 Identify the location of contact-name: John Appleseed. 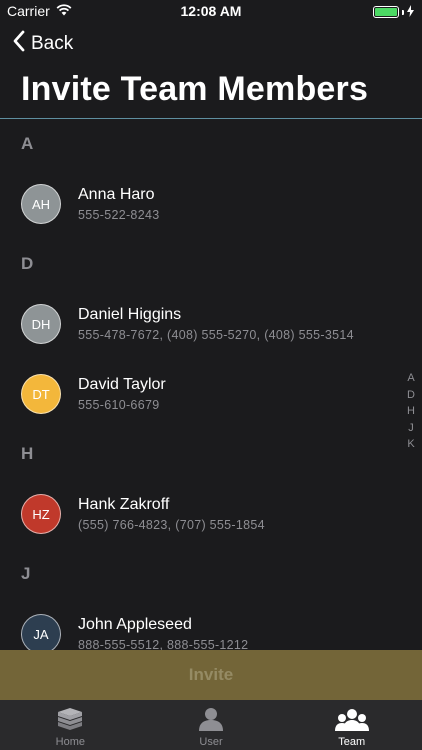
(135, 624).